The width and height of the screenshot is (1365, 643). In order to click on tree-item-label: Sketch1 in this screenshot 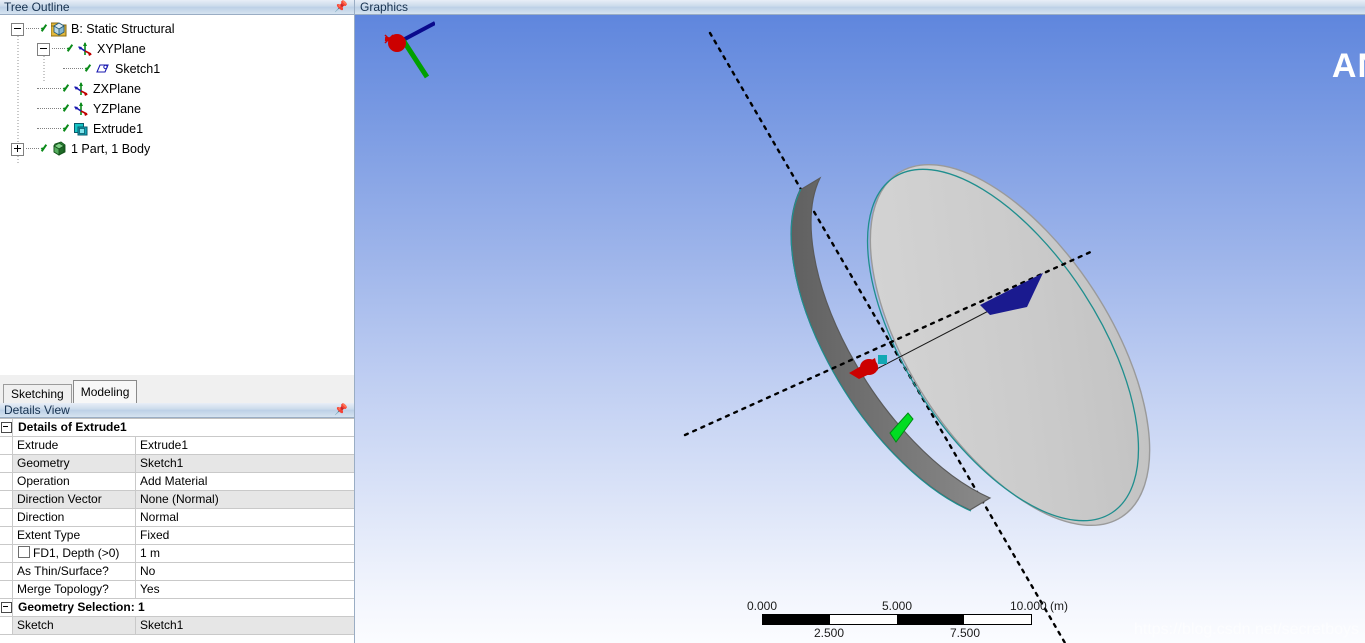, I will do `click(138, 69)`.